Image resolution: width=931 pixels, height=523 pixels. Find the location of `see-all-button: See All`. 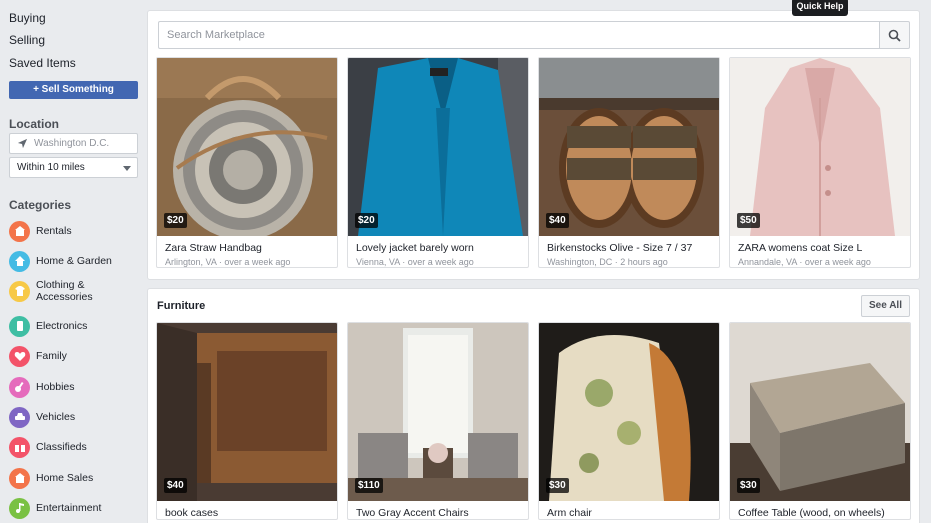

see-all-button: See All is located at coordinates (885, 306).